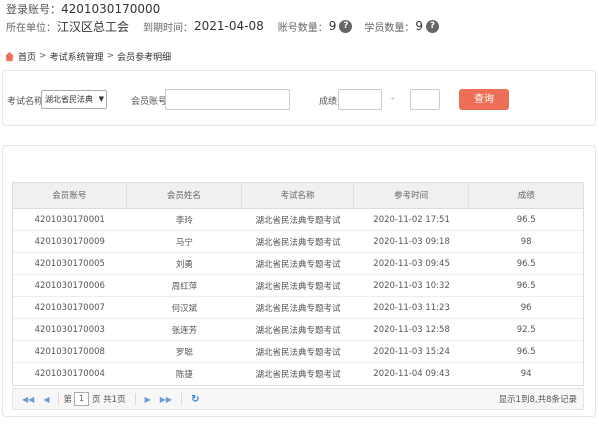  I want to click on header-exam-name: 考试名称, so click(298, 195).